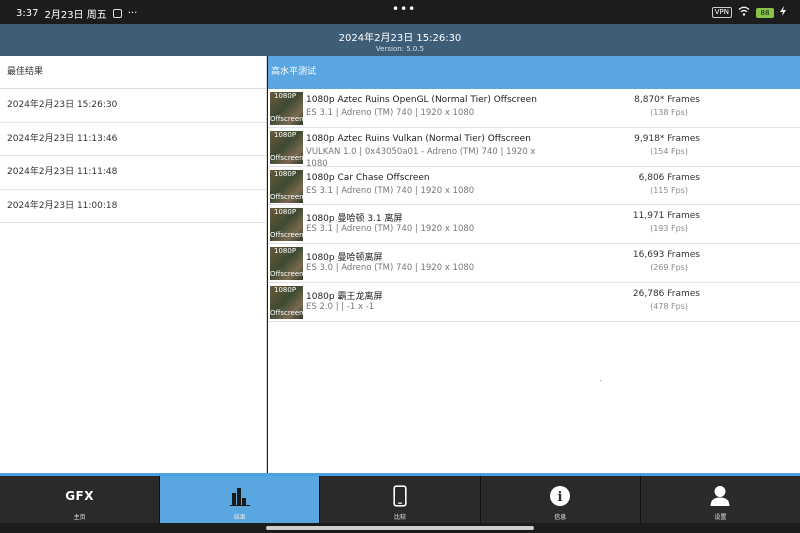 Image resolution: width=800 pixels, height=533 pixels. What do you see at coordinates (669, 306) in the screenshot?
I see `test-fps: (478 Fps)` at bounding box center [669, 306].